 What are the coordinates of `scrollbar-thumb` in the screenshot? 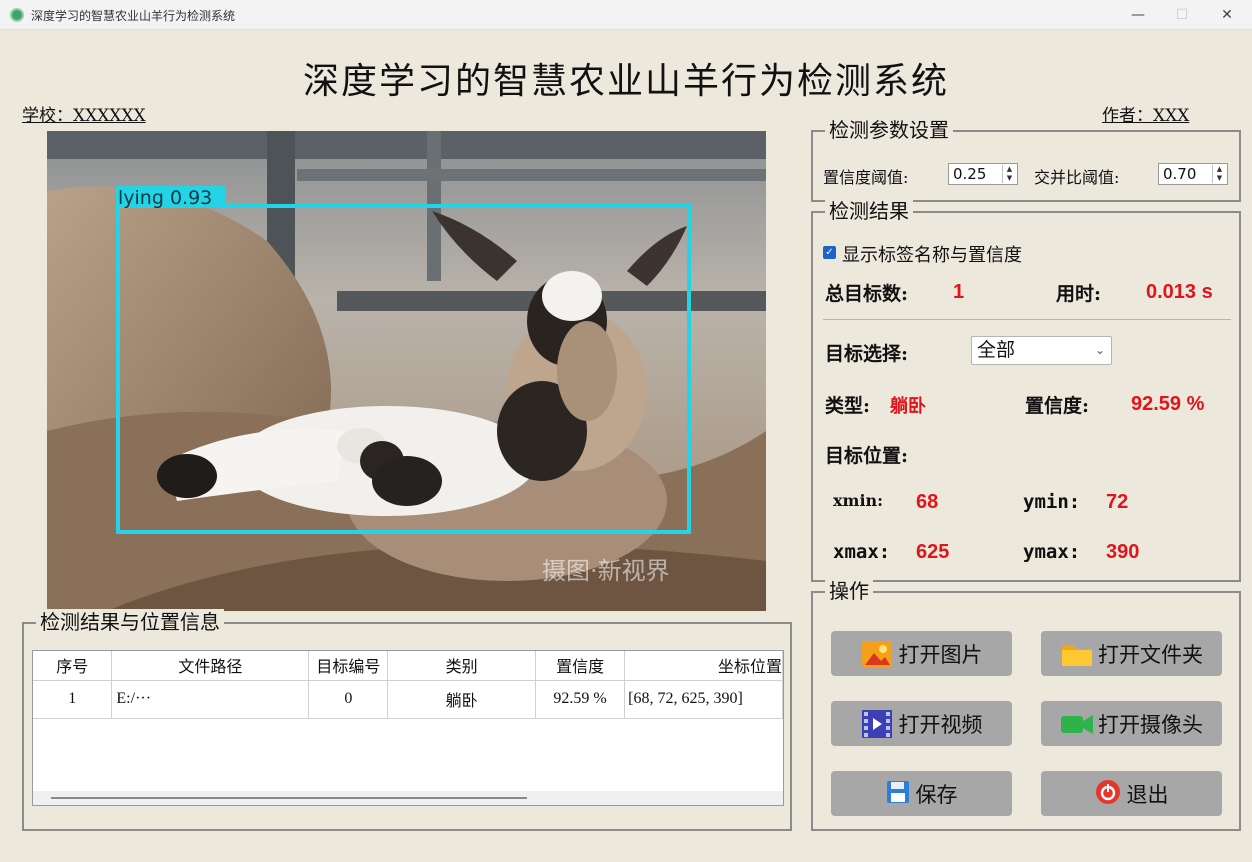 It's located at (289, 798).